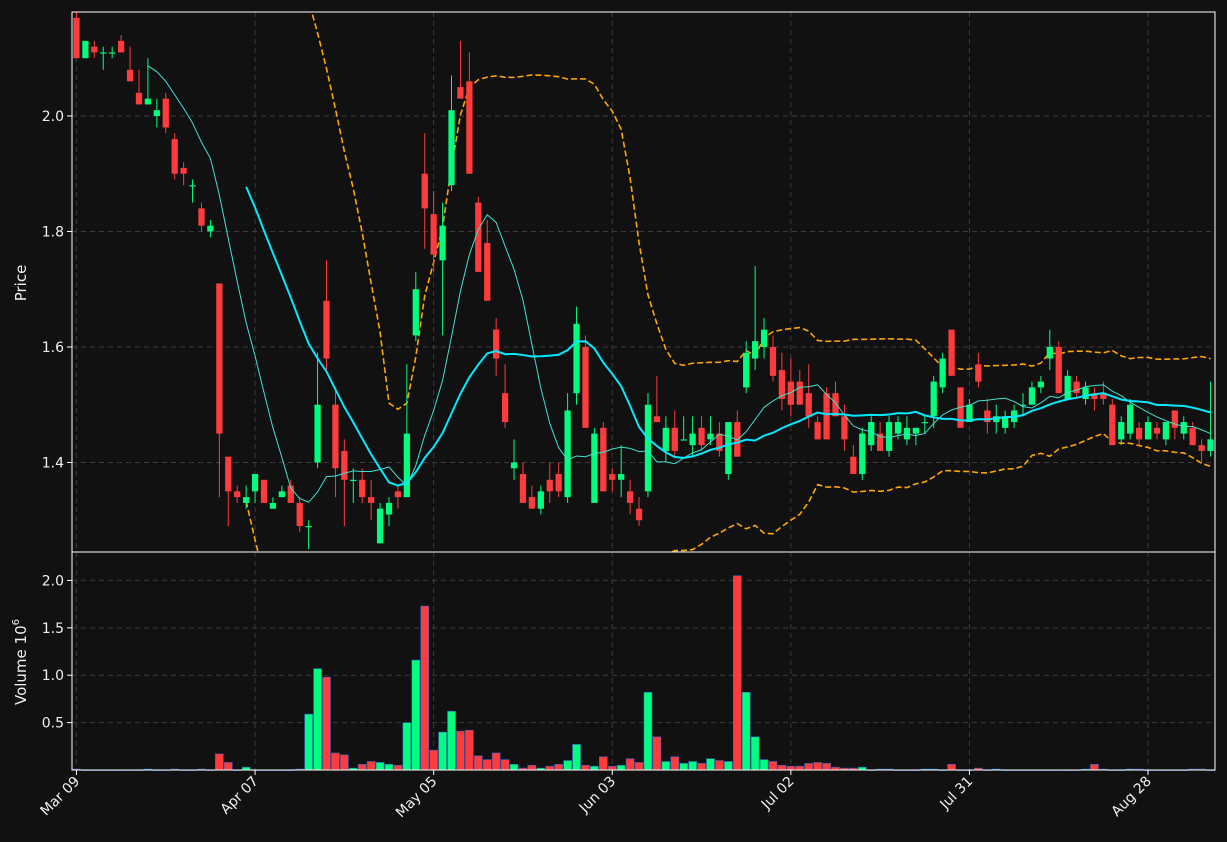  What do you see at coordinates (21, 283) in the screenshot?
I see `price-axis-label: Price` at bounding box center [21, 283].